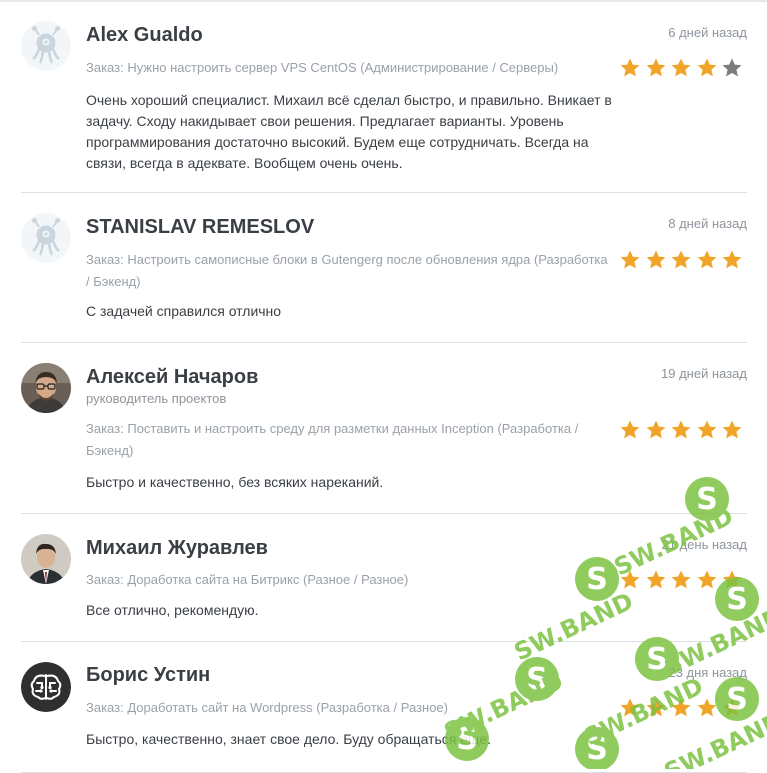 Image resolution: width=767 pixels, height=773 pixels. I want to click on brain-avatar-icon, so click(46, 687).